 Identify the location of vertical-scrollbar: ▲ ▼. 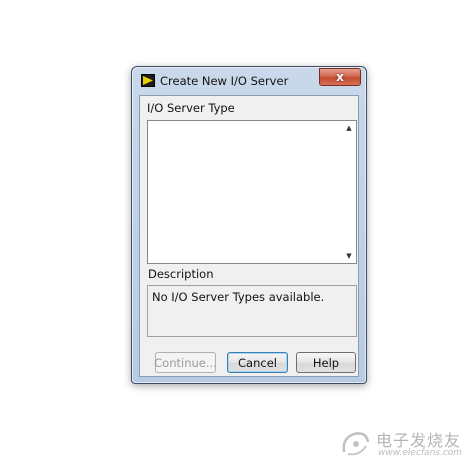
(349, 192).